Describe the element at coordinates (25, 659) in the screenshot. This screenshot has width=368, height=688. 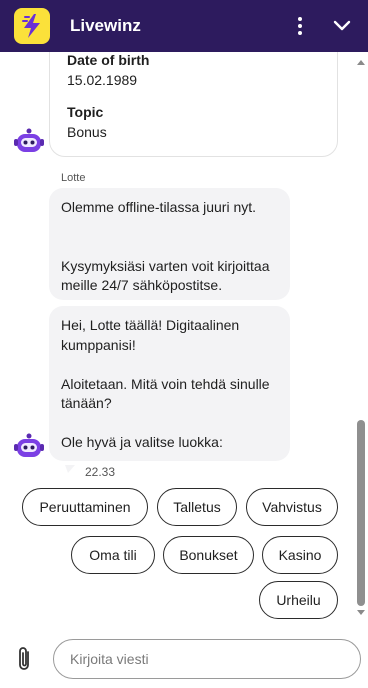
I see `paperclip-icon` at that location.